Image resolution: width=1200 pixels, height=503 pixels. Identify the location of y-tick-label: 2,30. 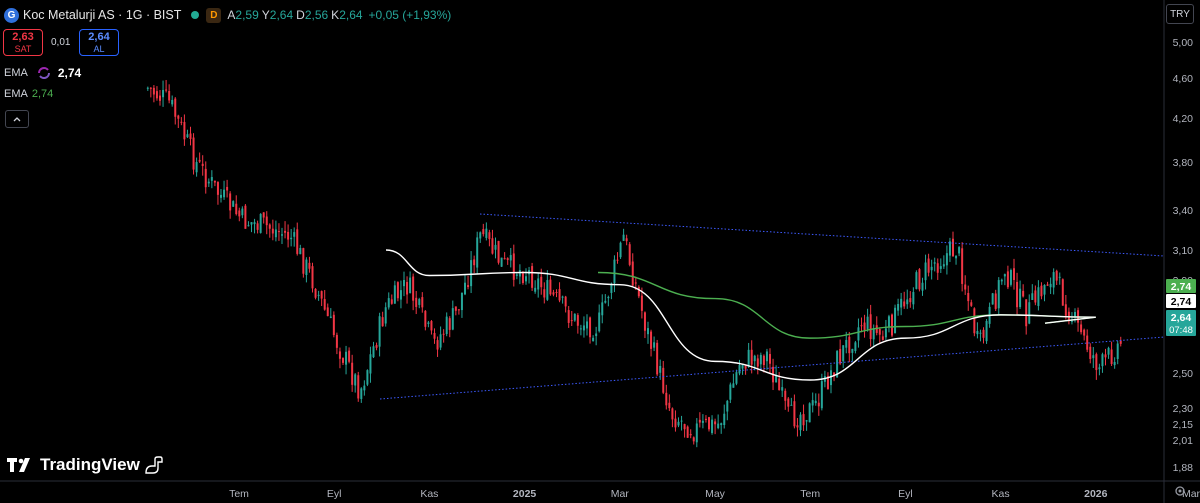
(1183, 409).